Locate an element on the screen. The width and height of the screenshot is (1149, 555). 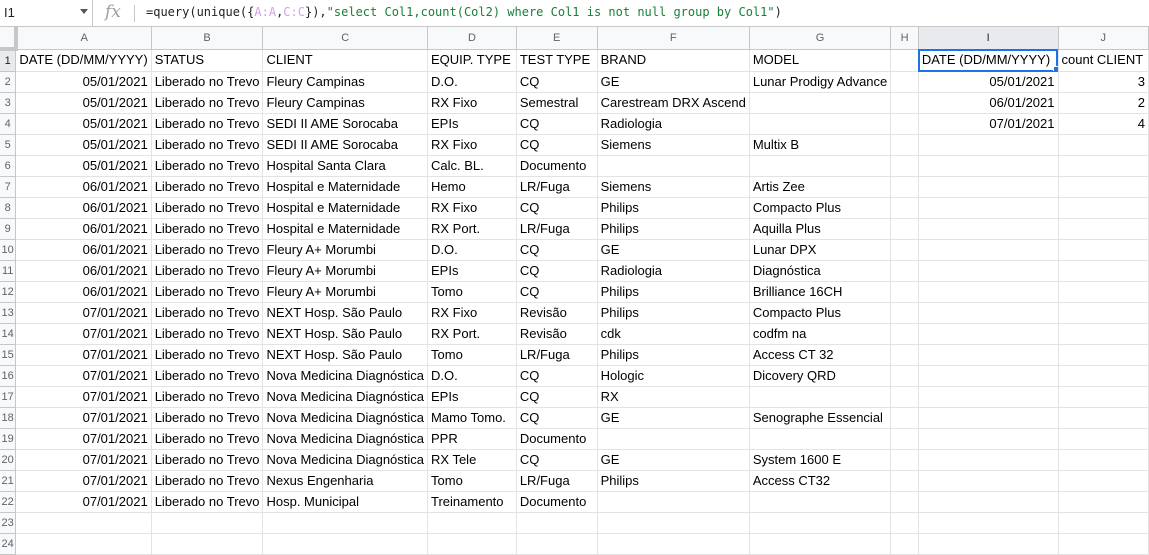
cell-e14: Revisão is located at coordinates (557, 334).